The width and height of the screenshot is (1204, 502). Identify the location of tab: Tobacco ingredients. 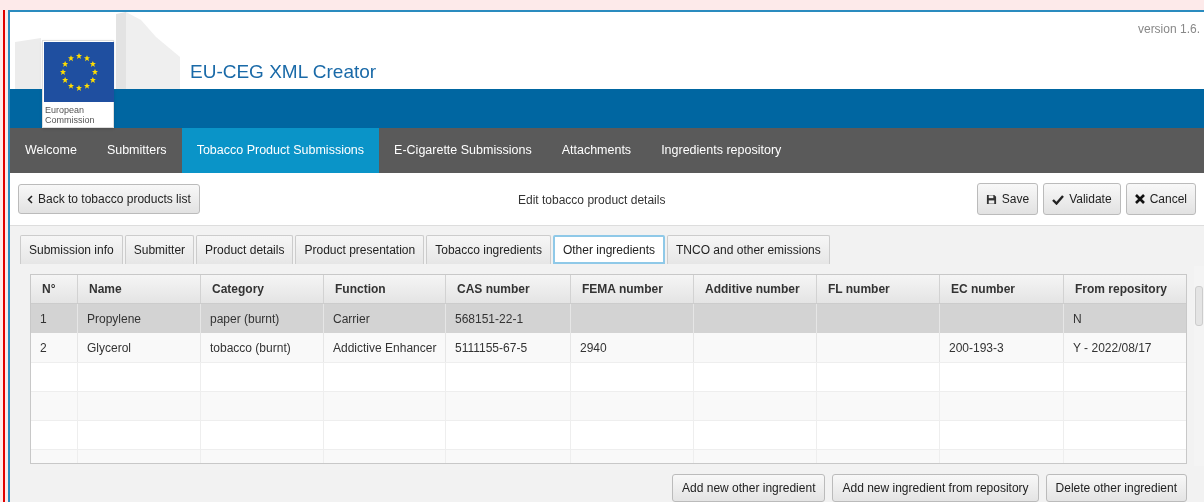
(488, 249).